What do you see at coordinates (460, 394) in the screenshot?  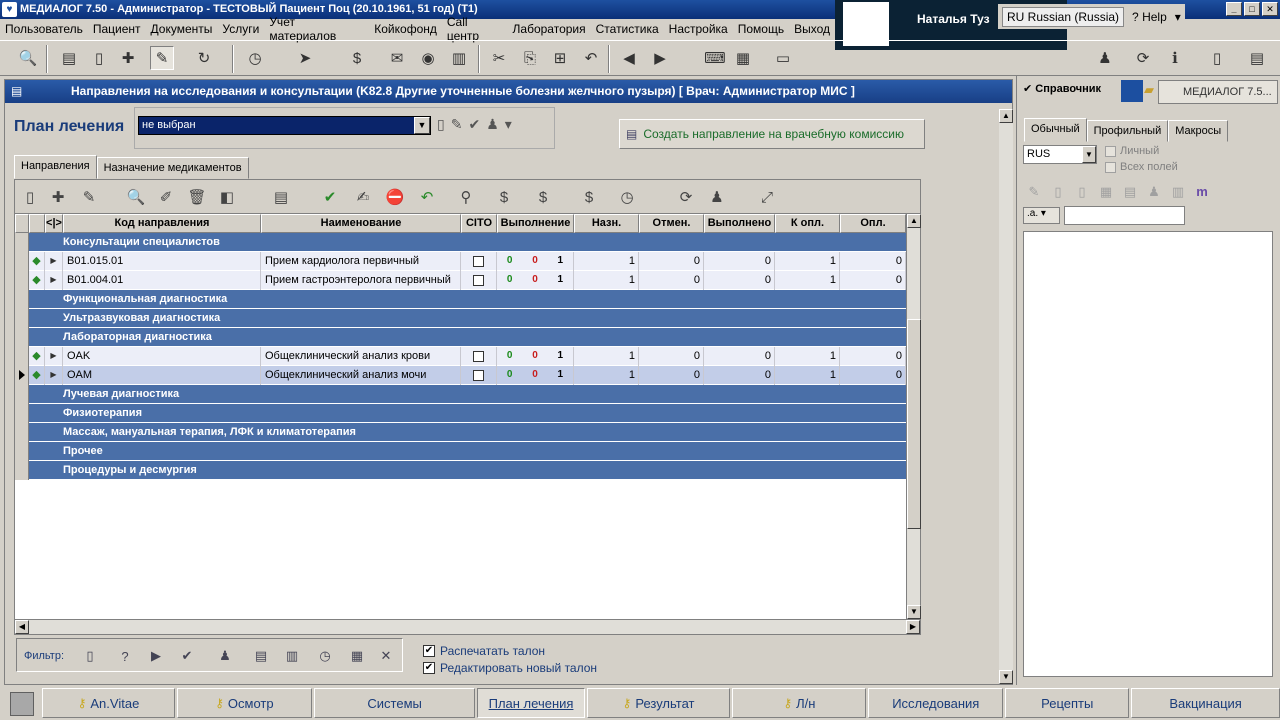 I see `group-row: Лучевая диагностика` at bounding box center [460, 394].